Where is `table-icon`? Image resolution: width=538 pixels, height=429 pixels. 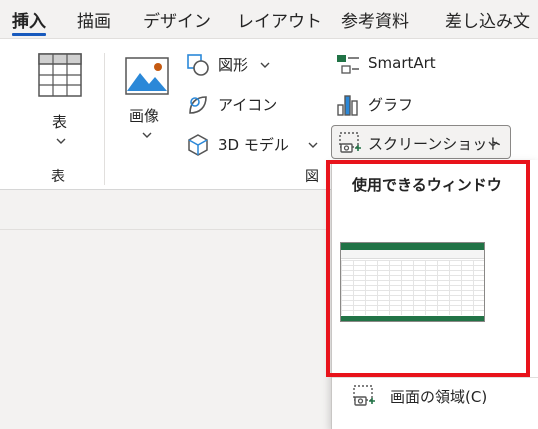
table-icon is located at coordinates (60, 75).